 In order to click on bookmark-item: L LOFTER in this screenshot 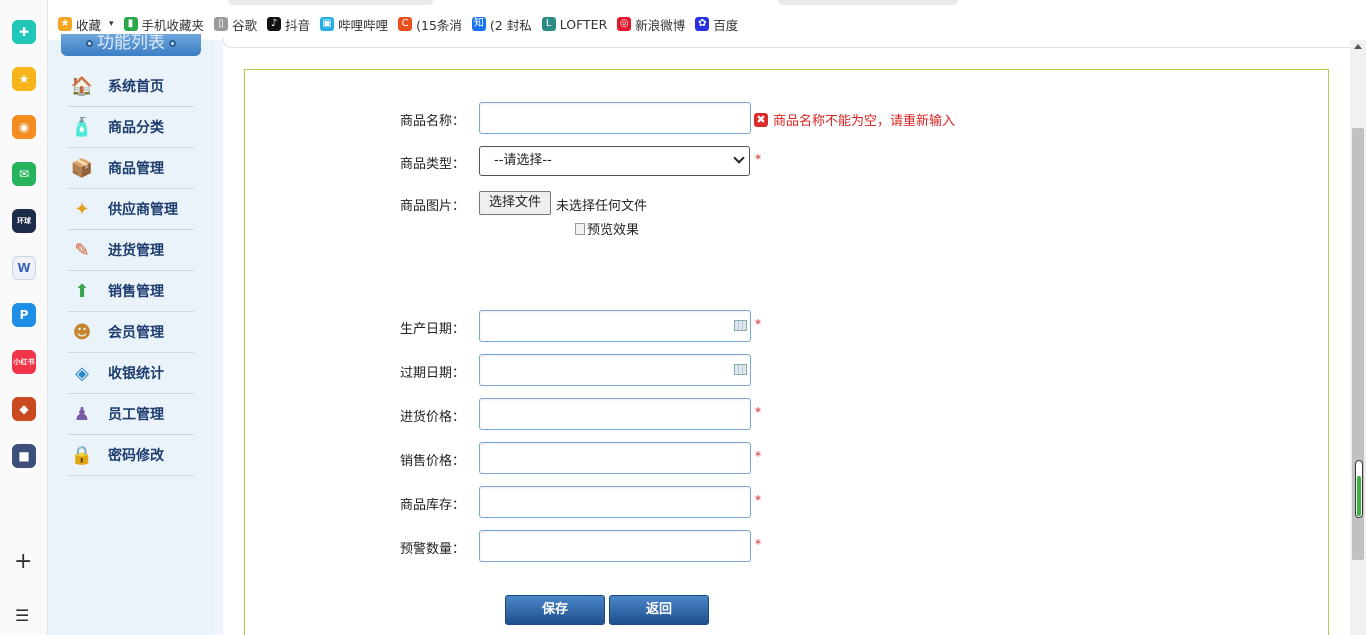, I will do `click(574, 24)`.